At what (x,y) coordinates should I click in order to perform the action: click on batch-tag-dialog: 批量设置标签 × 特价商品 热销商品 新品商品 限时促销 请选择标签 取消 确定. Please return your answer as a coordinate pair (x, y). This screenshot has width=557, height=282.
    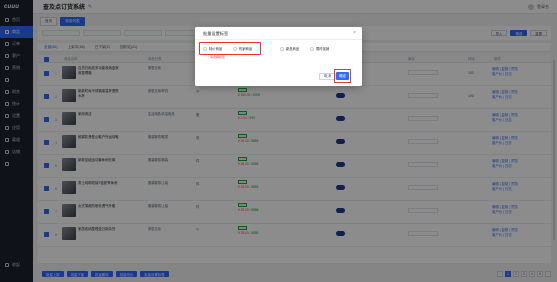
    Looking at the image, I should click on (278, 56).